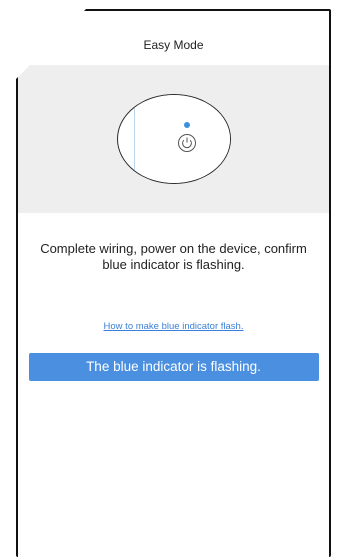 This screenshot has height=557, width=337. I want to click on corner-mask, so click(47, 47).